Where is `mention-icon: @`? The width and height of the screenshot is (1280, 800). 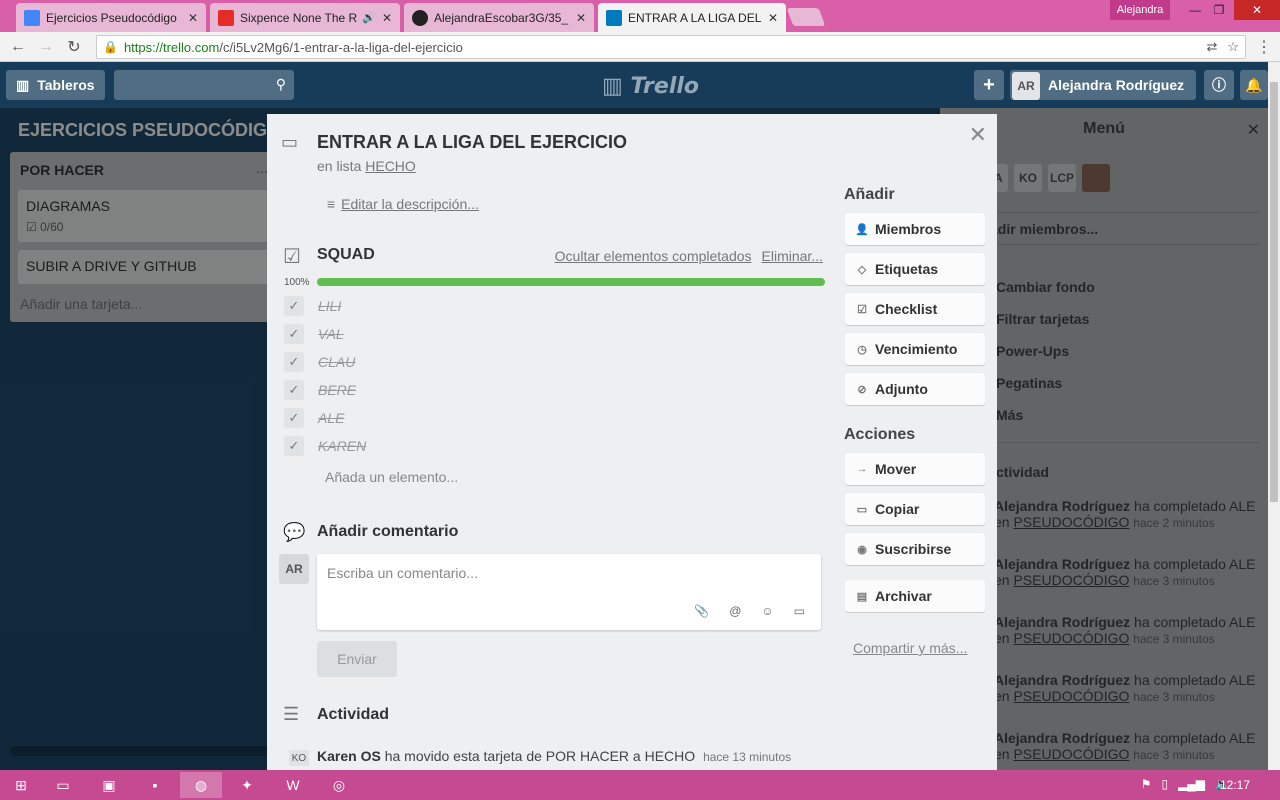
mention-icon: @ is located at coordinates (735, 611).